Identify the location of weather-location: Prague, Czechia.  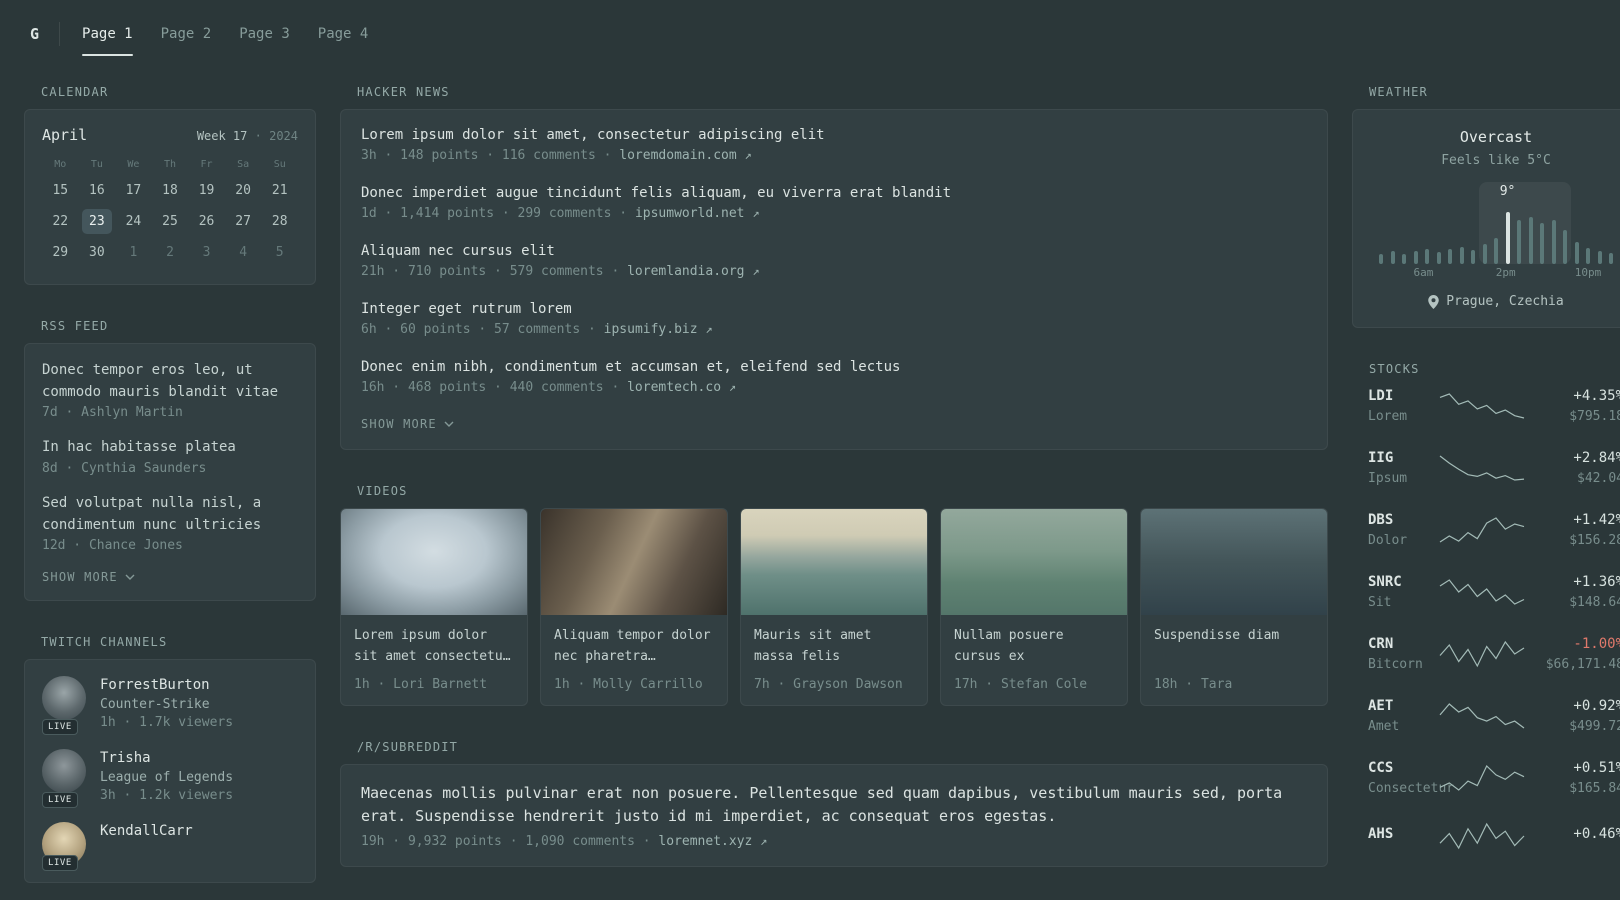
(1494, 301).